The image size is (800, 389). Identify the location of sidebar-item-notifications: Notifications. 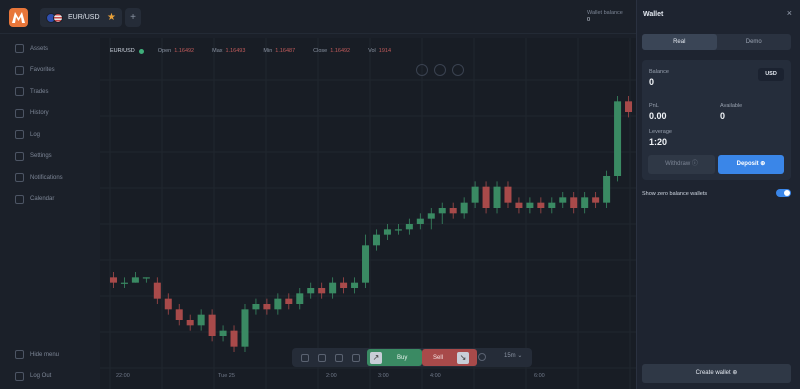
(48, 178).